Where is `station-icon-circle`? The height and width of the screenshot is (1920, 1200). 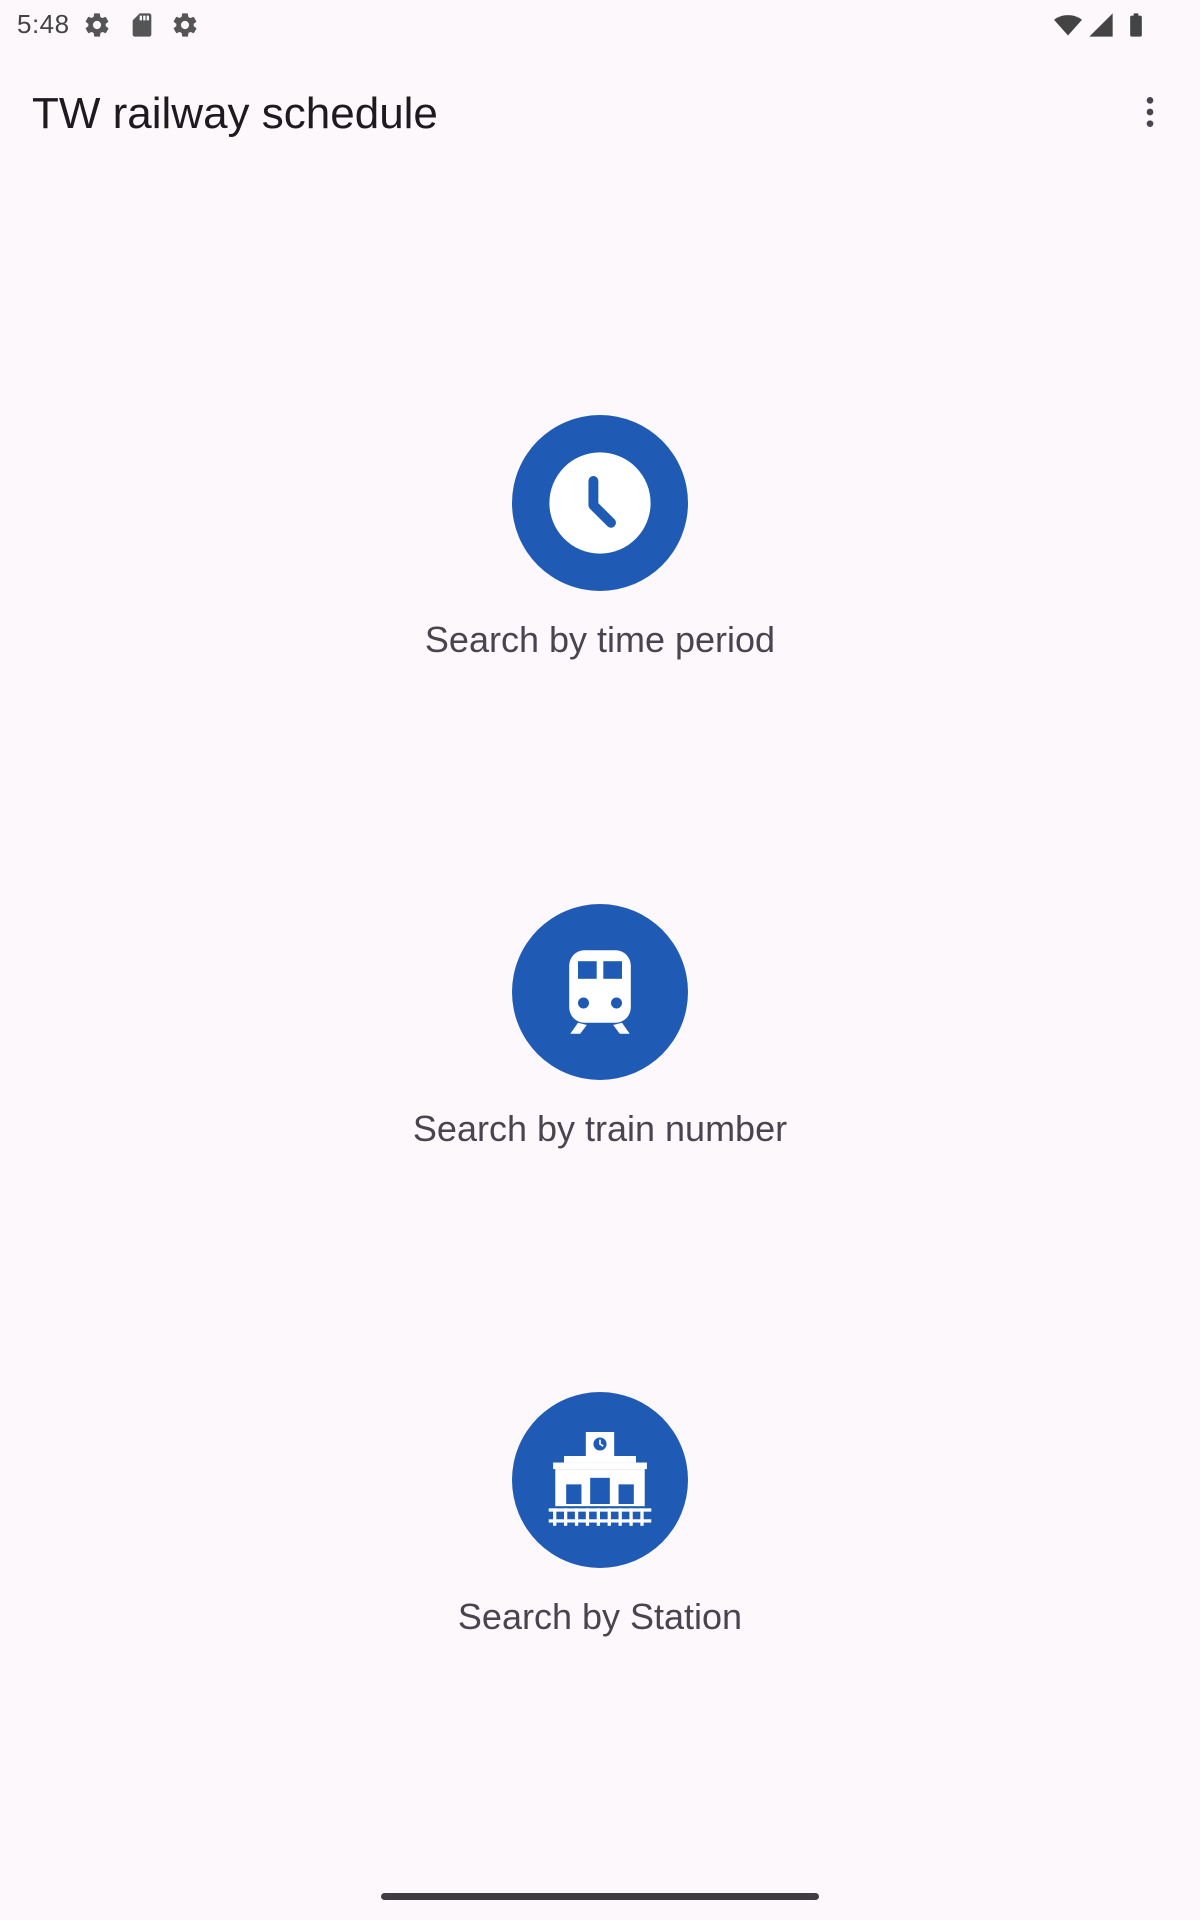
station-icon-circle is located at coordinates (600, 1480).